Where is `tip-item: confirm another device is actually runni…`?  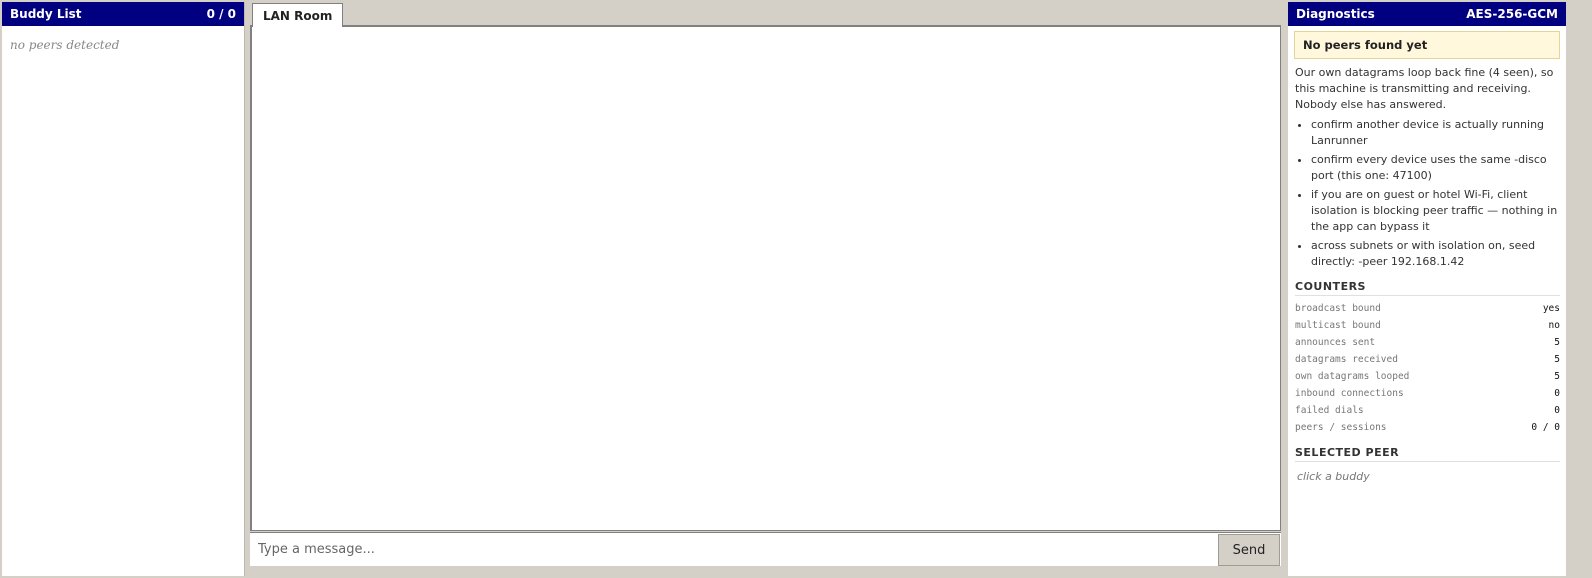 tip-item: confirm another device is actually runni… is located at coordinates (1435, 133).